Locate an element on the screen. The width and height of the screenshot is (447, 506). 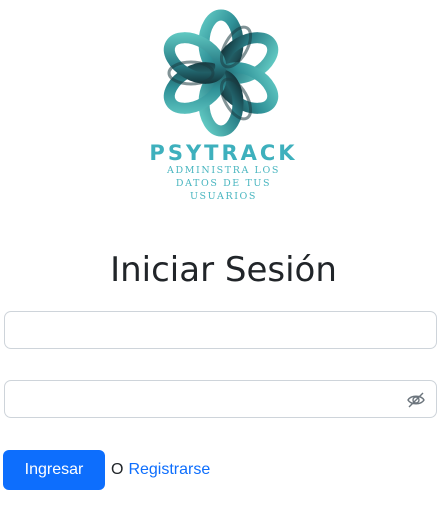
username-input is located at coordinates (220, 330).